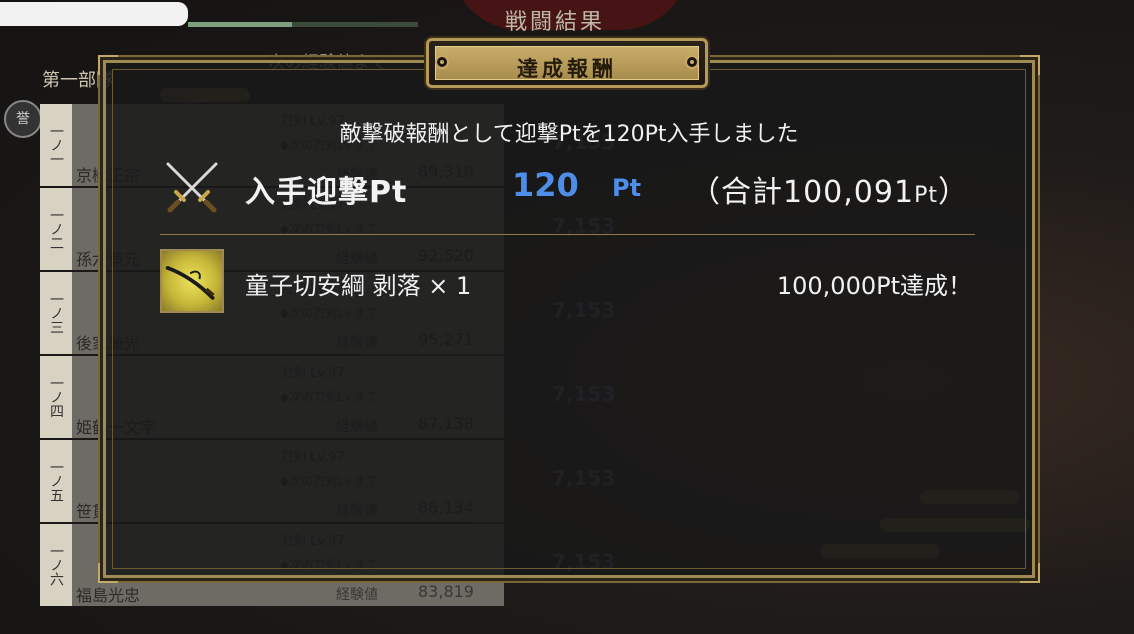  I want to click on slot-label: 一ノ三, so click(56, 313).